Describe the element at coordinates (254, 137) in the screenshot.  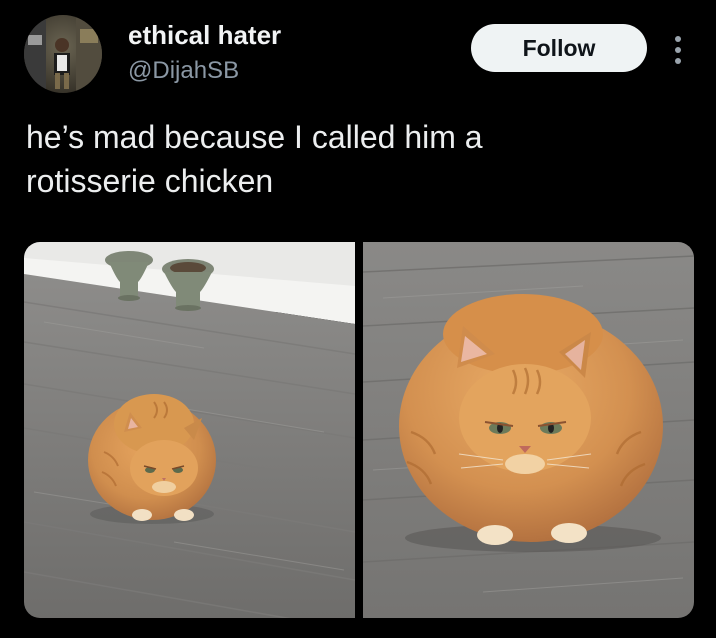
I see `tweet-text-line: he’s mad because I called him a` at that location.